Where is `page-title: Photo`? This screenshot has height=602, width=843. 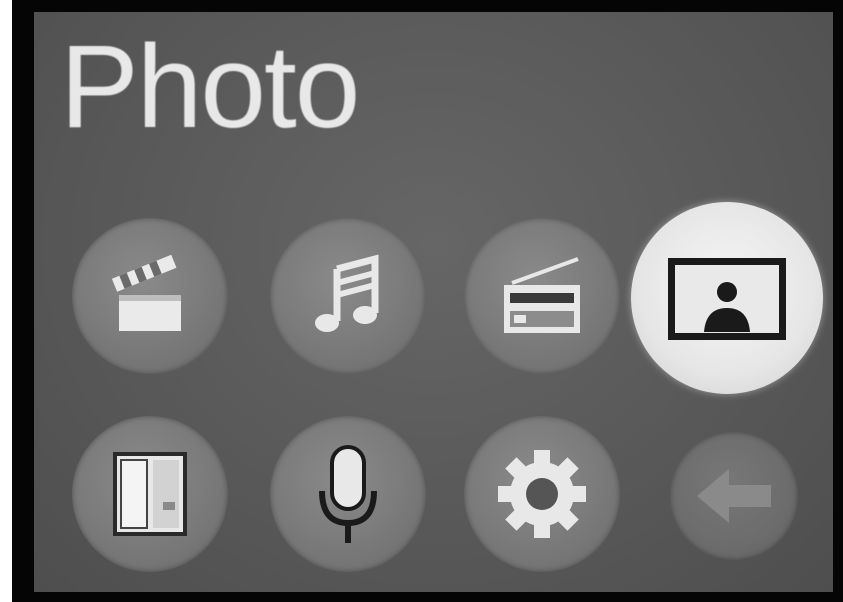 page-title: Photo is located at coordinates (210, 87).